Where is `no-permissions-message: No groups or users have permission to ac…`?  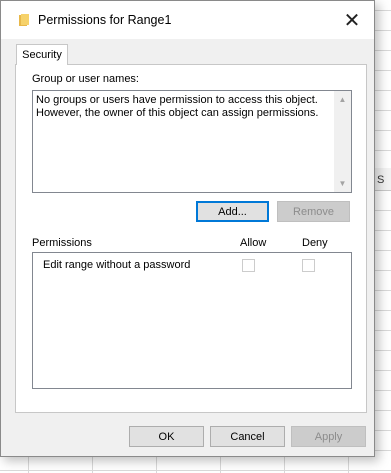 no-permissions-message: No groups or users have permission to ac… is located at coordinates (177, 106).